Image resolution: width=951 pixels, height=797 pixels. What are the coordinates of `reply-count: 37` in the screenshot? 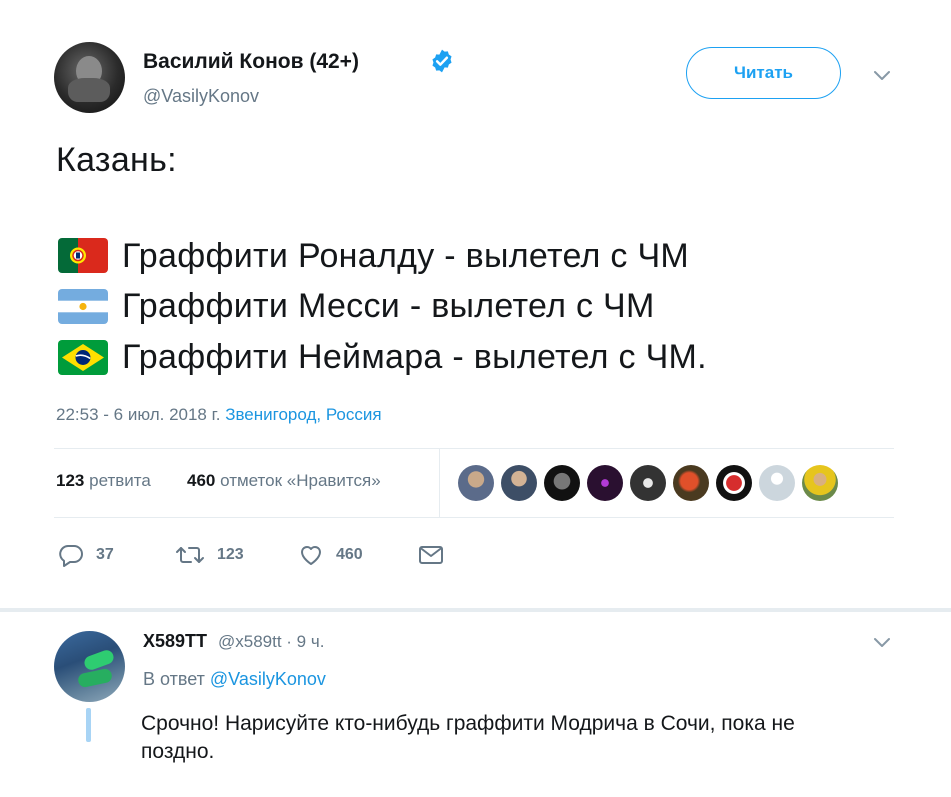 It's located at (105, 554).